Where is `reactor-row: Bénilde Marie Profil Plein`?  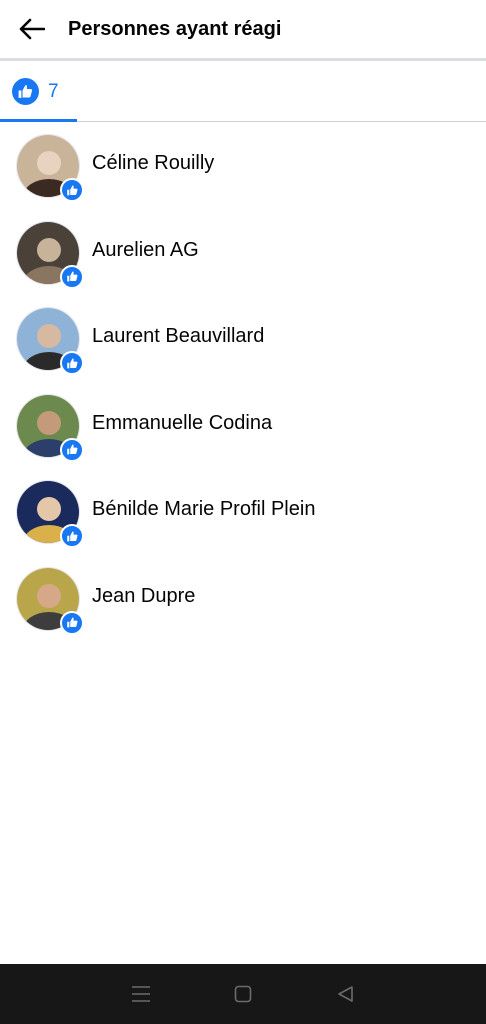
reactor-row: Bénilde Marie Profil Plein is located at coordinates (243, 512).